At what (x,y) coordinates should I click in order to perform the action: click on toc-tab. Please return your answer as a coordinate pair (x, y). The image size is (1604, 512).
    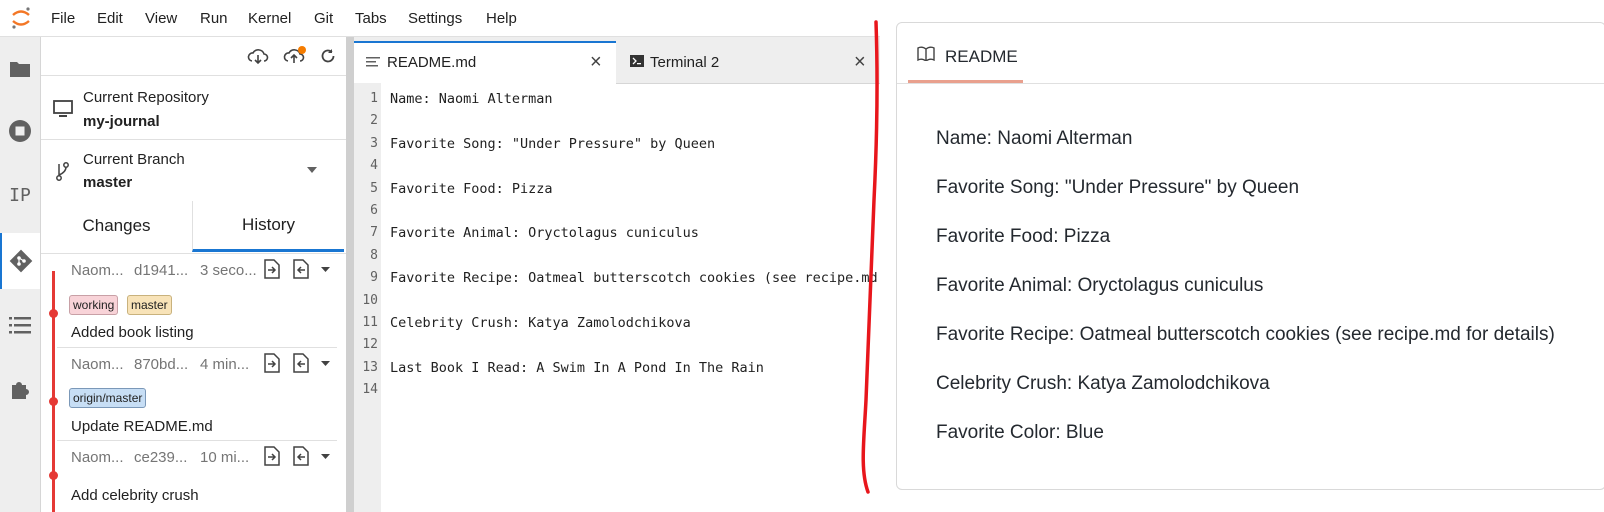
    Looking at the image, I should click on (20, 325).